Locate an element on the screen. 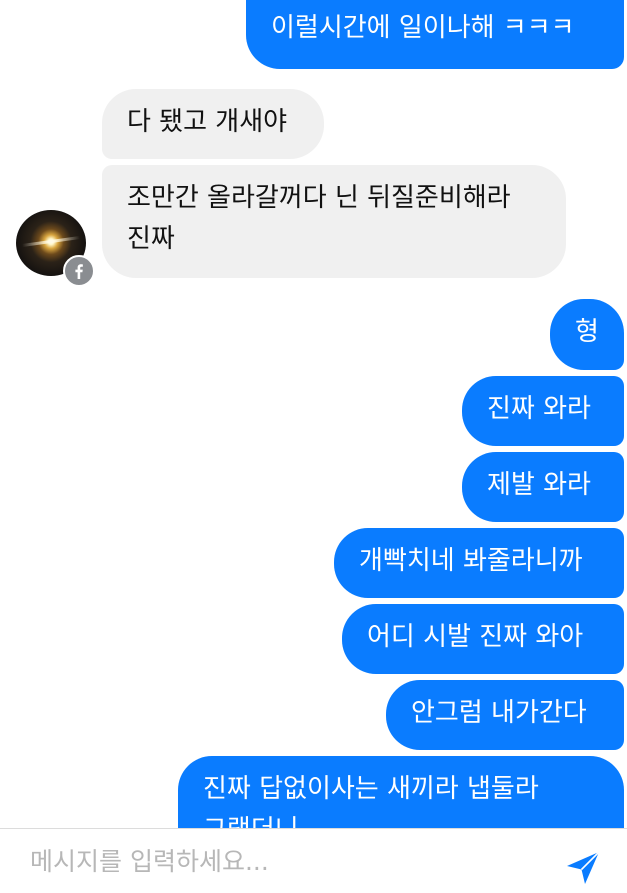 This screenshot has height=893, width=627. message-composer is located at coordinates (313, 860).